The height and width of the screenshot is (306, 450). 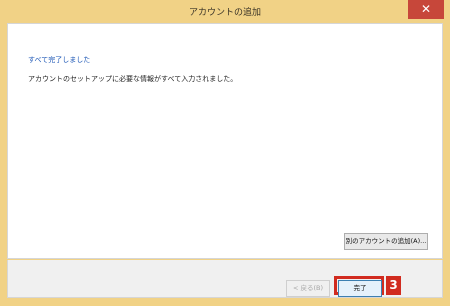 What do you see at coordinates (133, 79) in the screenshot?
I see `completion-message: アカウントのセットアップに必要な情報がすべて入力されました。` at bounding box center [133, 79].